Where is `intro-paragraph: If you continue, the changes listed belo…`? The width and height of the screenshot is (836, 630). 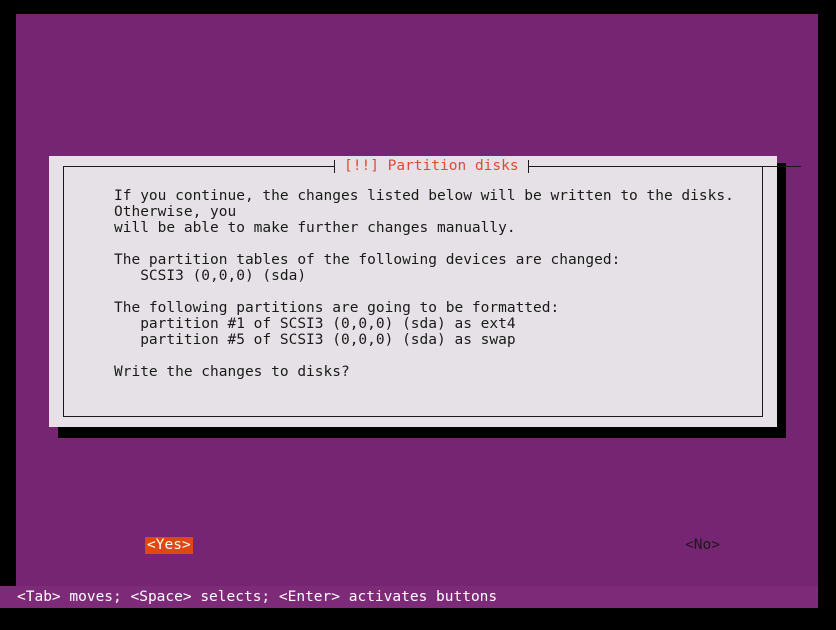
intro-paragraph: If you continue, the changes listed belo… is located at coordinates (424, 212).